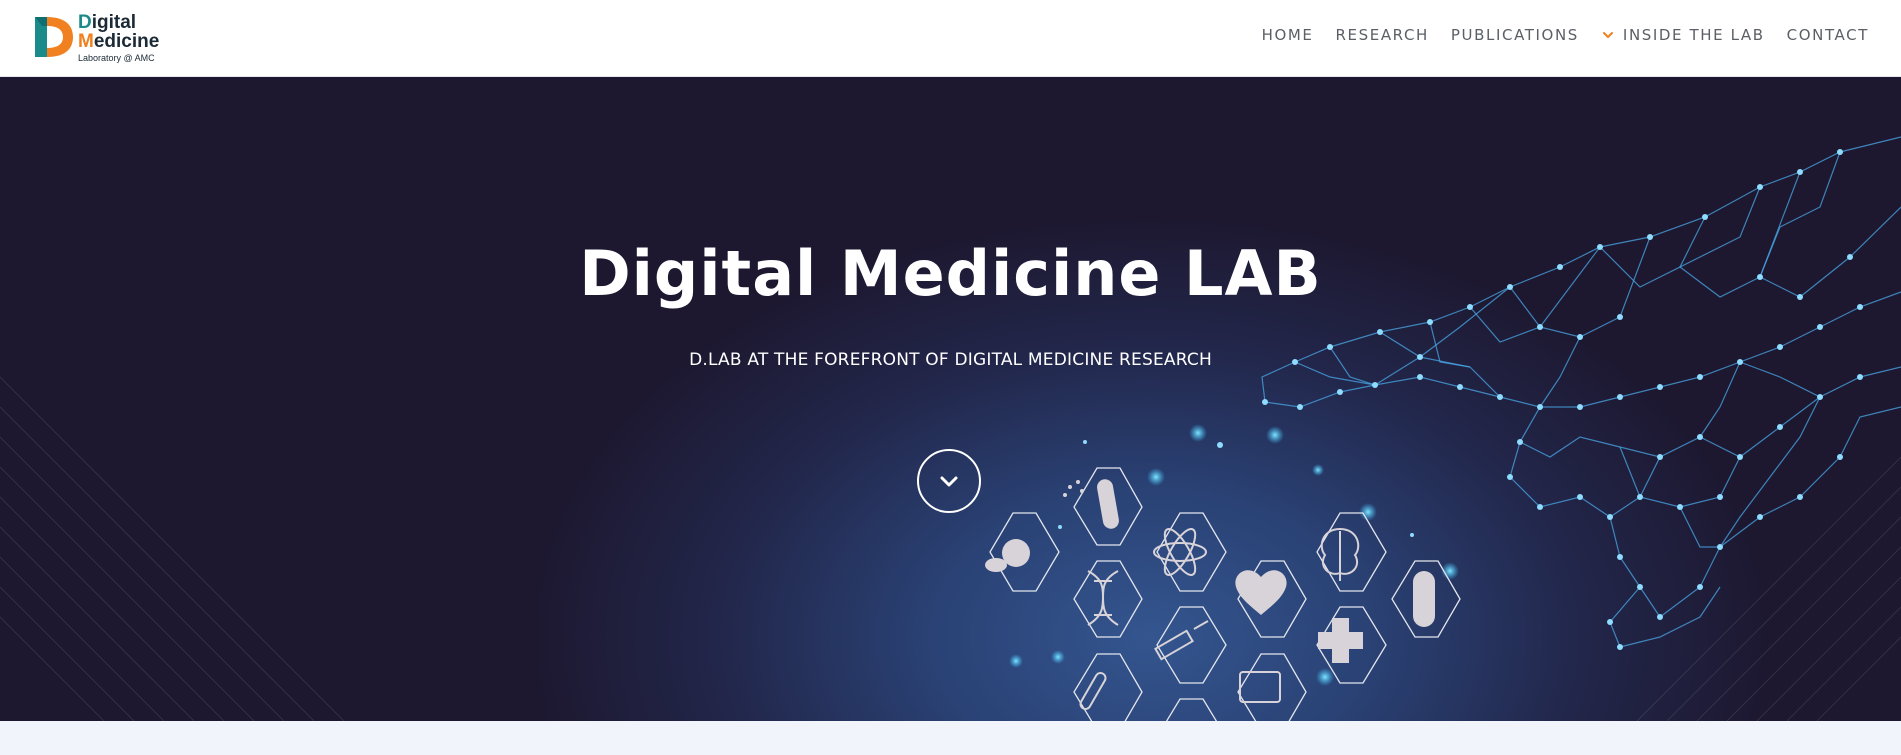 The image size is (1901, 755). Describe the element at coordinates (114, 22) in the screenshot. I see `logo-line-1-rest: igital` at that location.